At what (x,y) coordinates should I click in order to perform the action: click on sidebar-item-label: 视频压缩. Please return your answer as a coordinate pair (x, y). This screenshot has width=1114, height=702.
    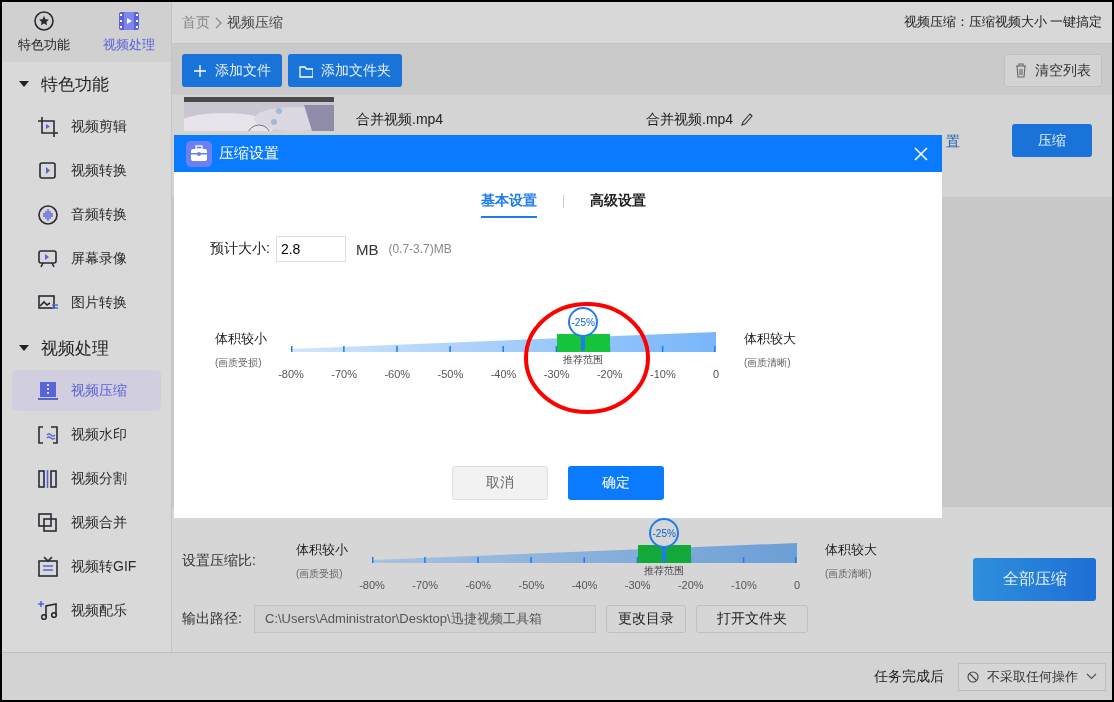
    Looking at the image, I should click on (99, 390).